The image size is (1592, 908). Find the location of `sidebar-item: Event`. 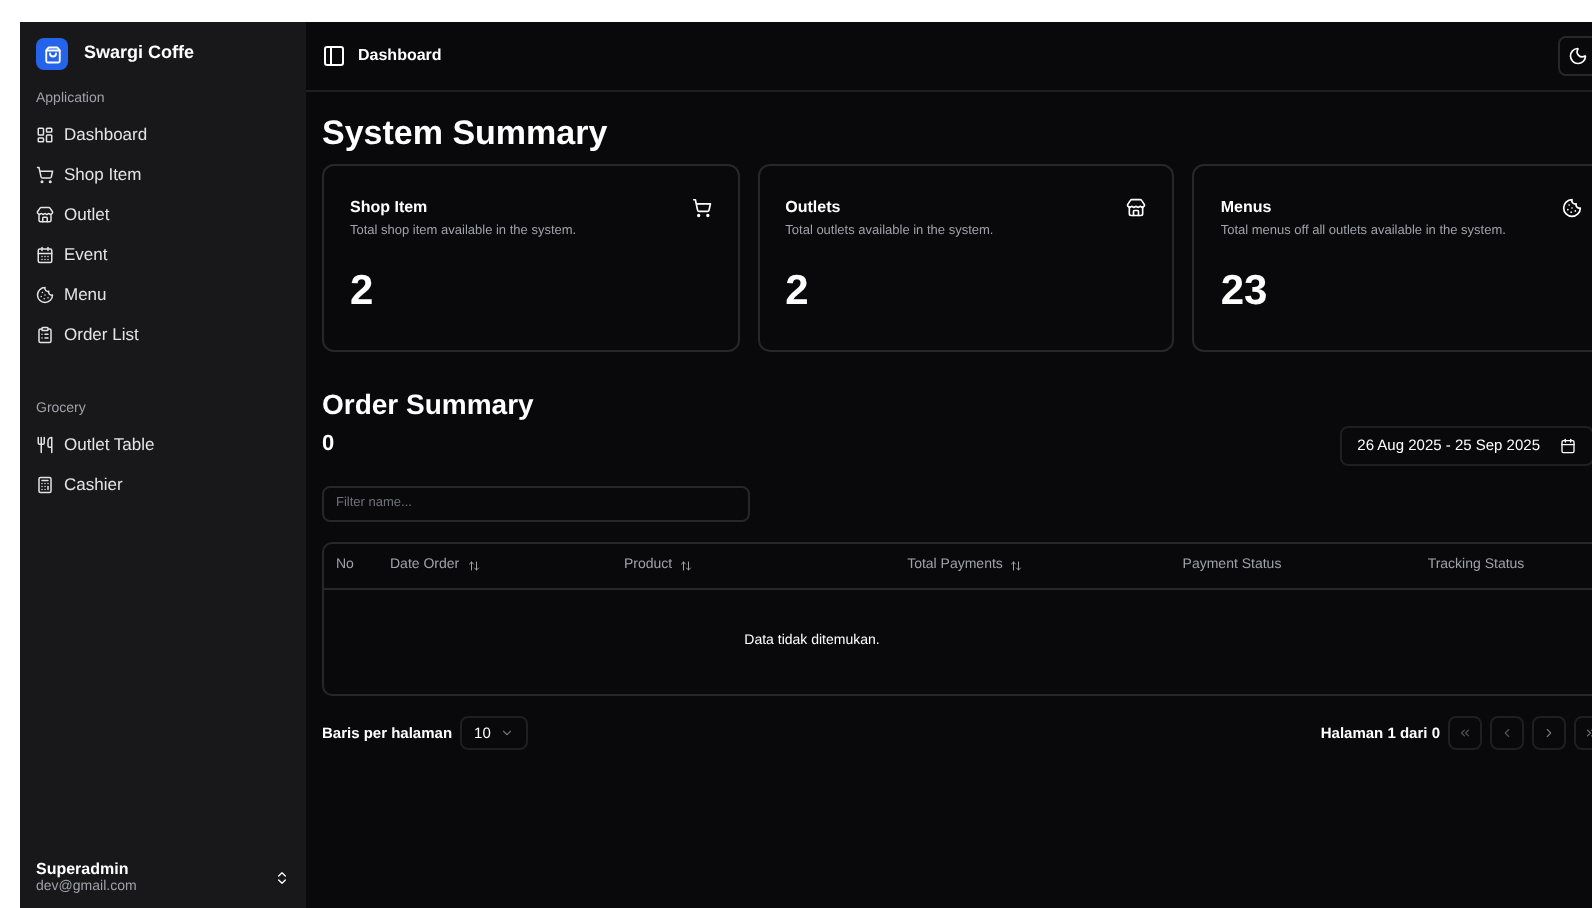

sidebar-item: Event is located at coordinates (163, 255).